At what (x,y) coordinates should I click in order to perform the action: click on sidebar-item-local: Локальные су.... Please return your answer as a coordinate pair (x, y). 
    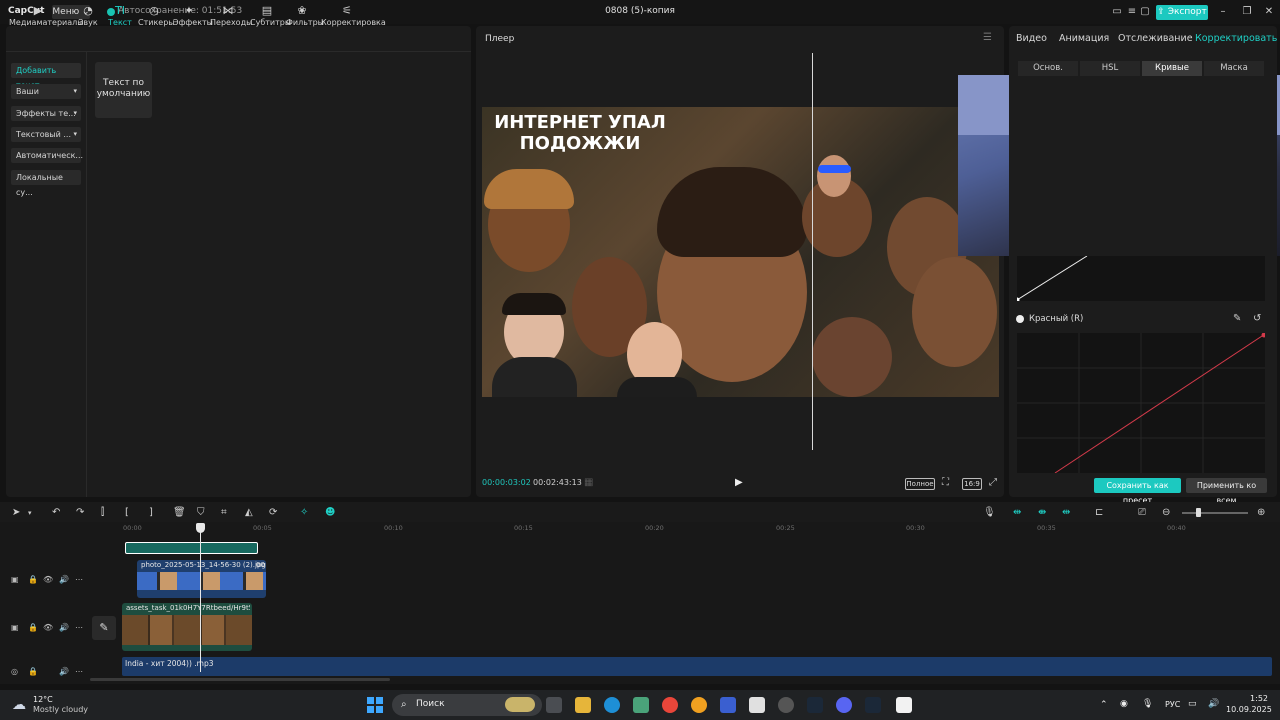
    Looking at the image, I should click on (46, 183).